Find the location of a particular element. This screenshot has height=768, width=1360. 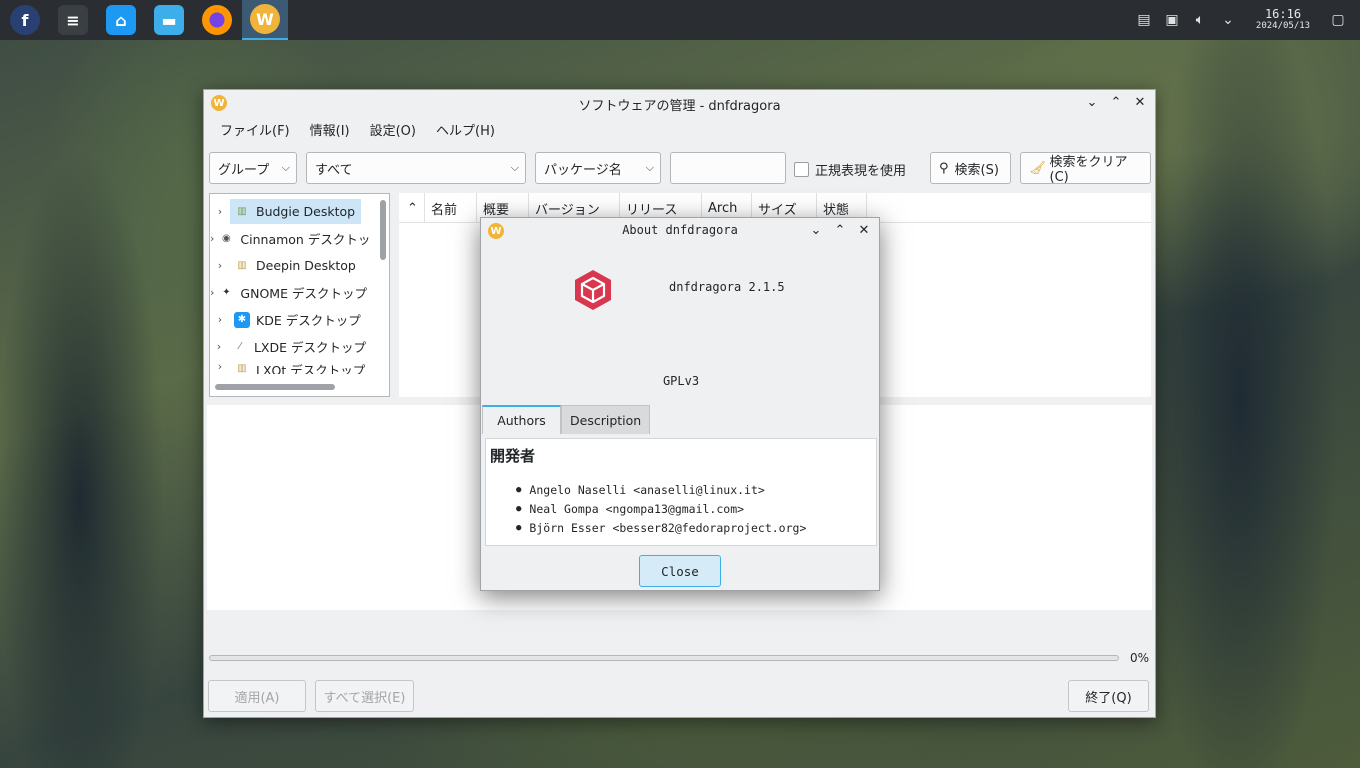

tab-description: Description is located at coordinates (606, 419).